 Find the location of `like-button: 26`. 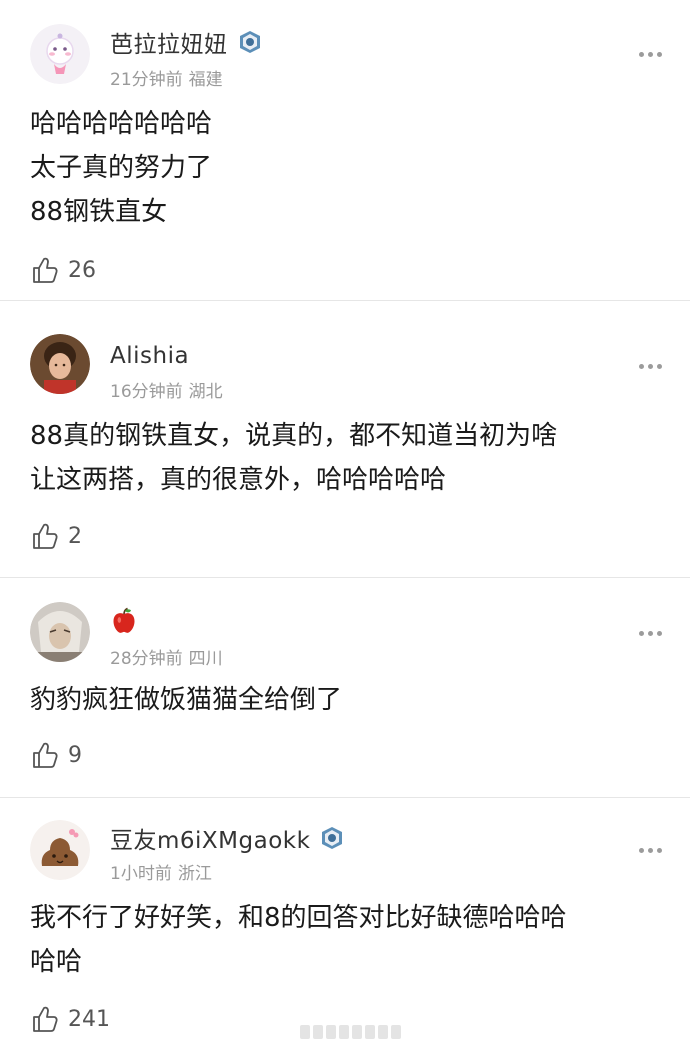

like-button: 26 is located at coordinates (63, 270).